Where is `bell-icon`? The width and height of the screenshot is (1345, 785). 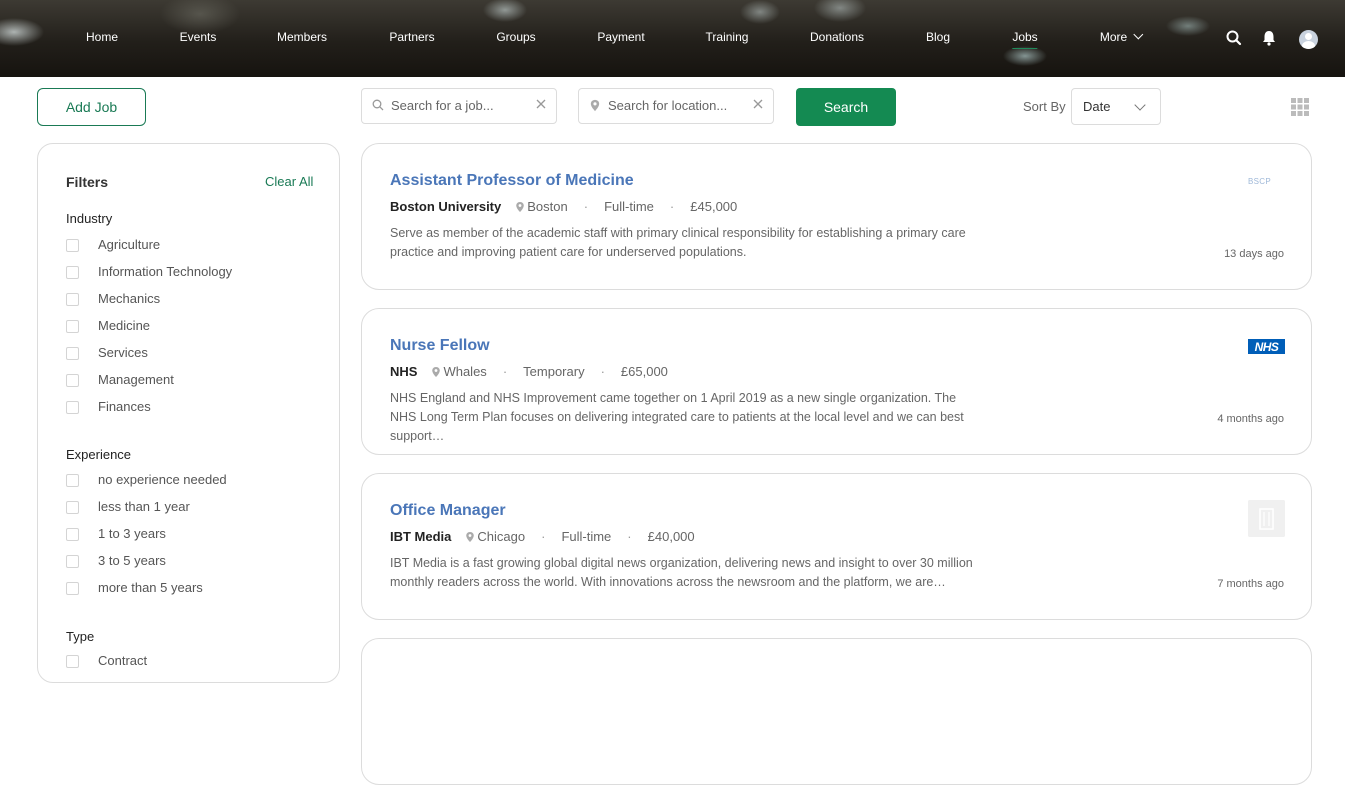 bell-icon is located at coordinates (1269, 38).